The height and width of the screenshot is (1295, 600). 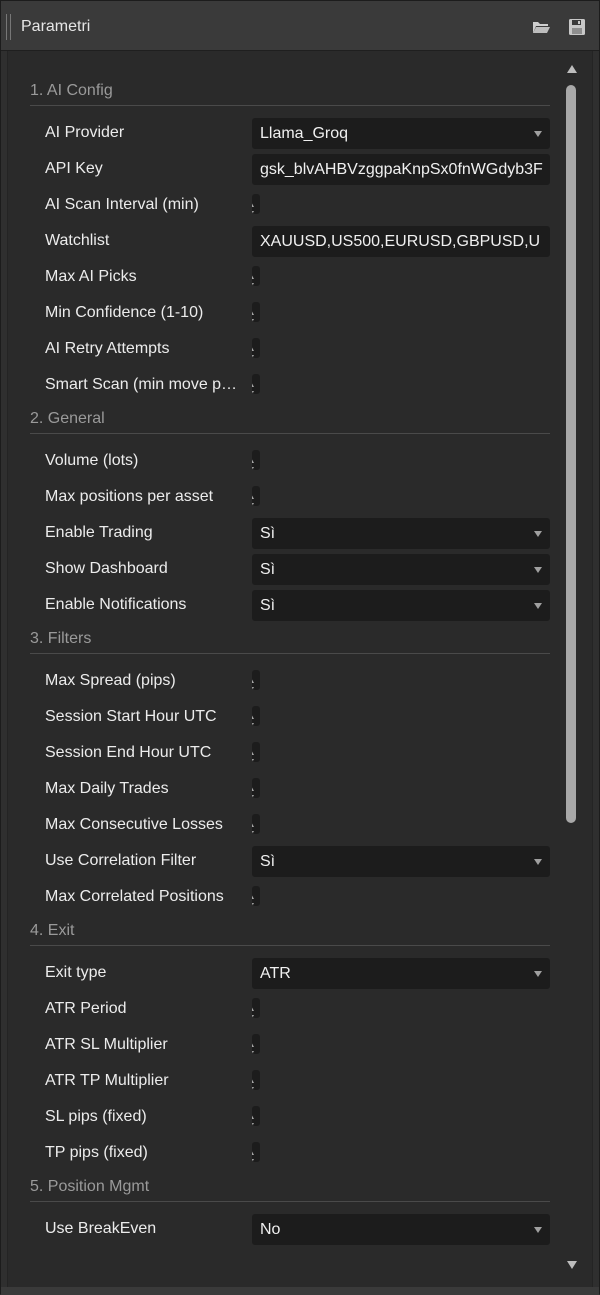 I want to click on parameter-label: Max Spread (pips), so click(x=110, y=680).